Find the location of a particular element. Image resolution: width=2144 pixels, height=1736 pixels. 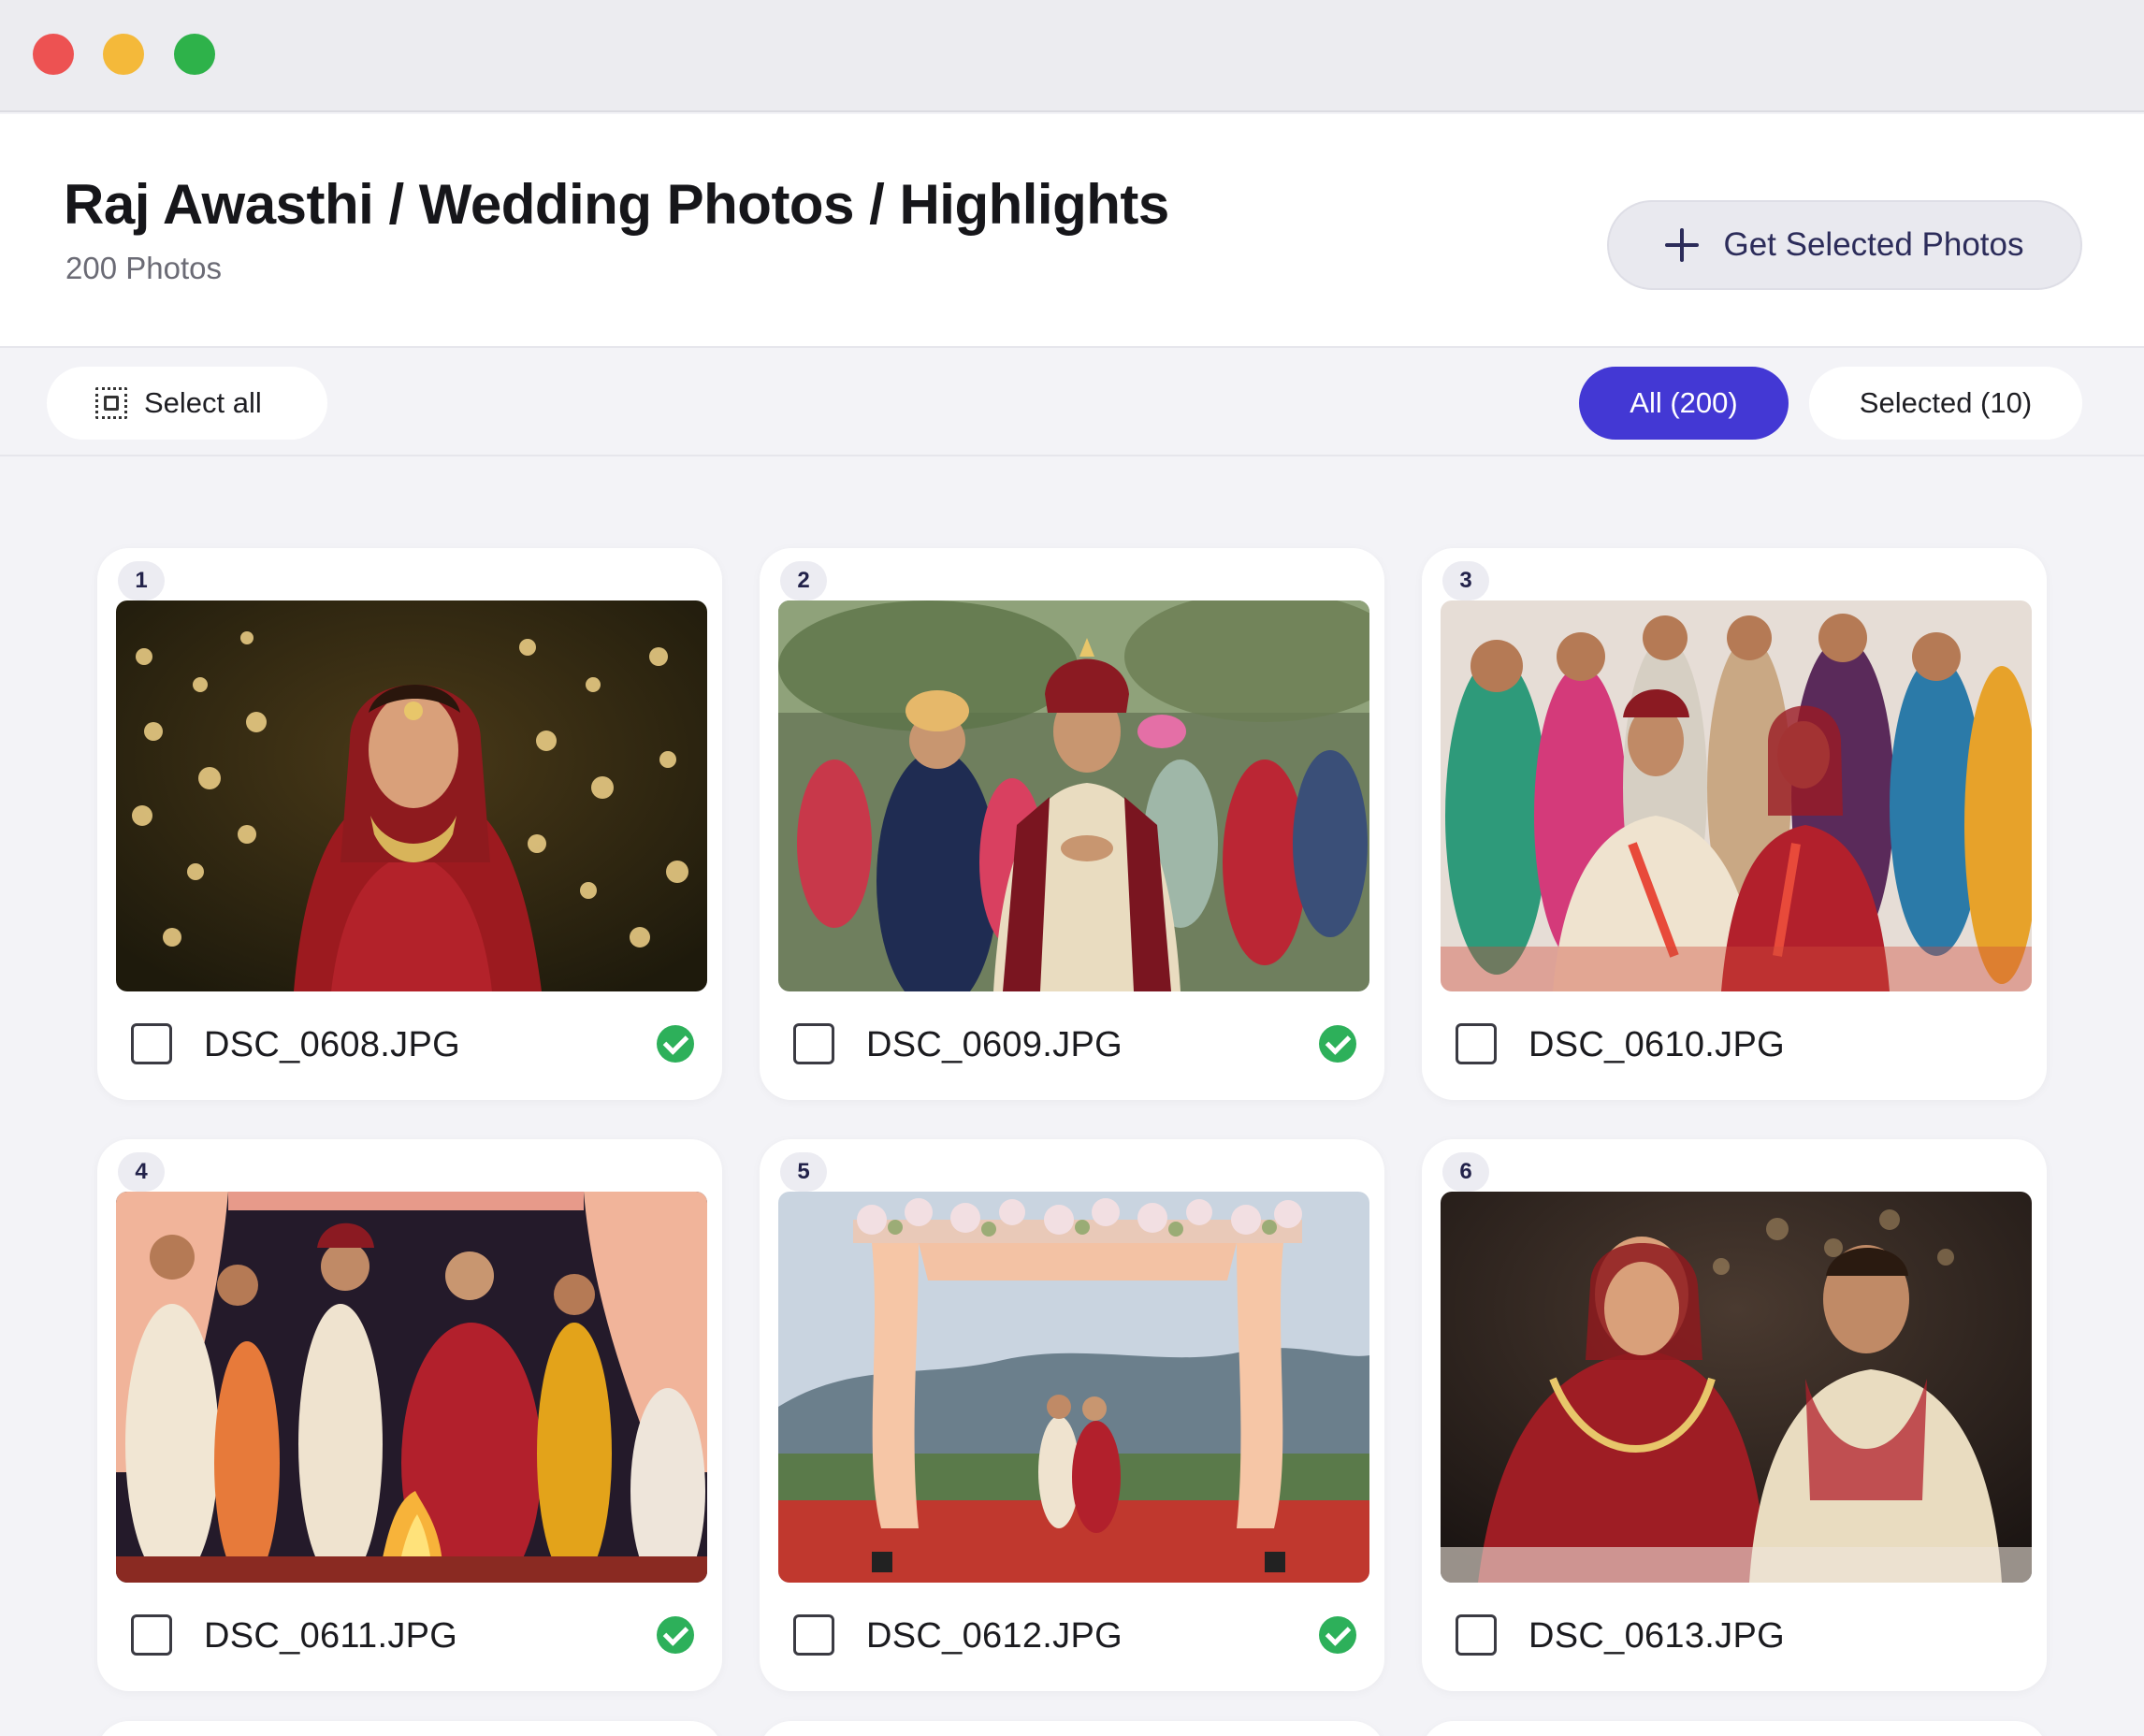

select-all-button: Select all is located at coordinates (187, 403).